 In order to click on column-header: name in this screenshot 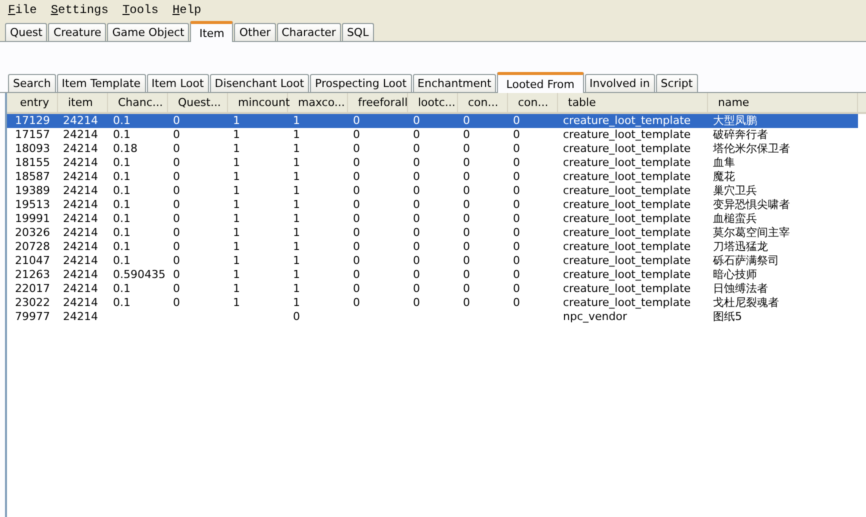, I will do `click(783, 102)`.